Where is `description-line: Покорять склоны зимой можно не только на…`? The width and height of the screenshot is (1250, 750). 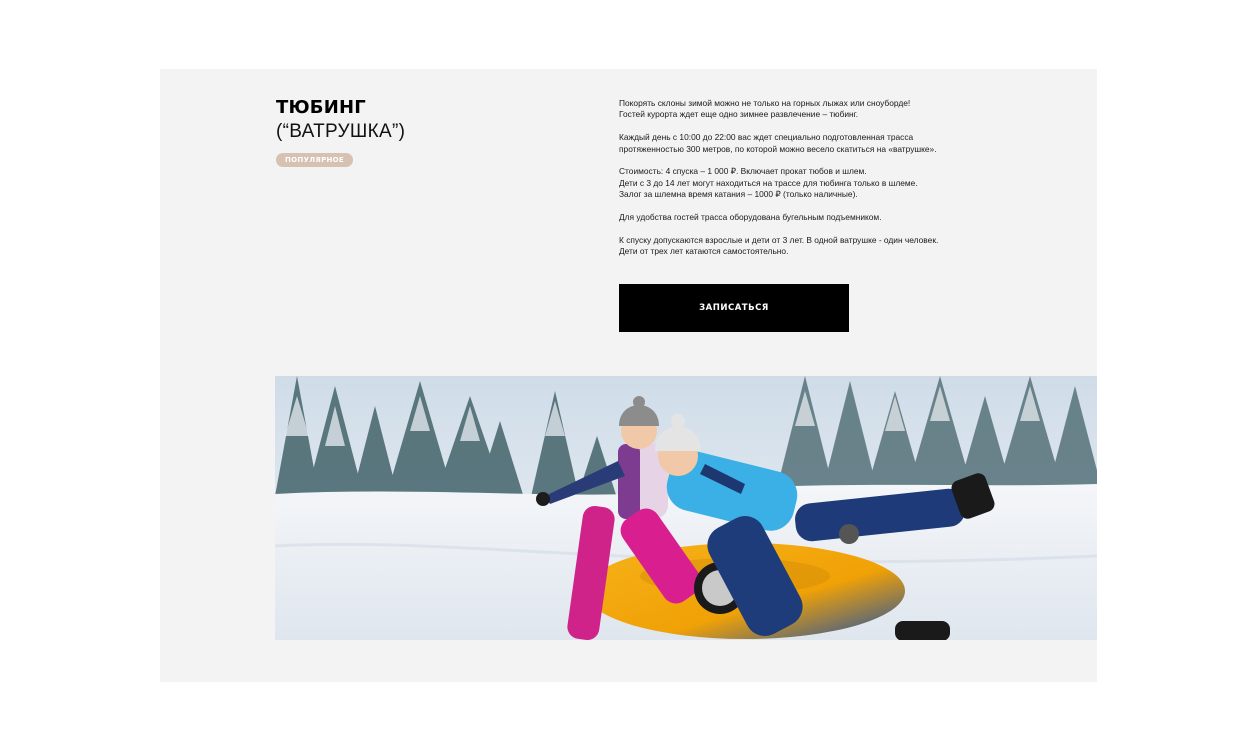 description-line: Покорять склоны зимой можно не только на… is located at coordinates (765, 103).